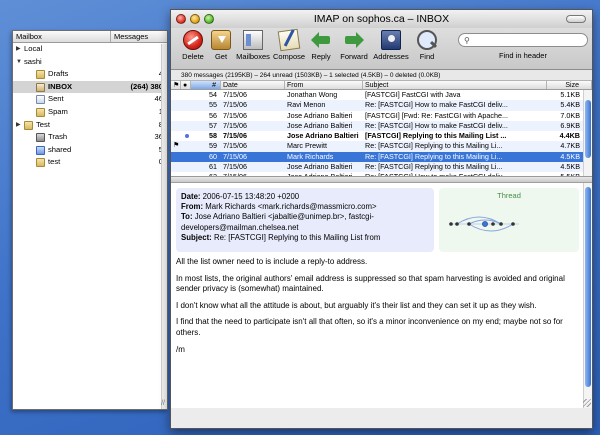  Describe the element at coordinates (90, 62) in the screenshot. I see `mailbox-item-sashi: ▼ sashi` at that location.